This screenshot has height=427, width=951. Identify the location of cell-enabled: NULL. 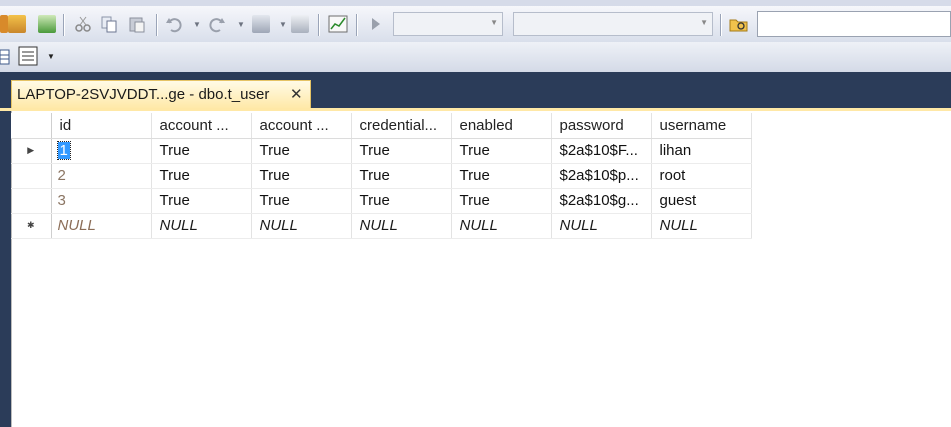
(501, 226).